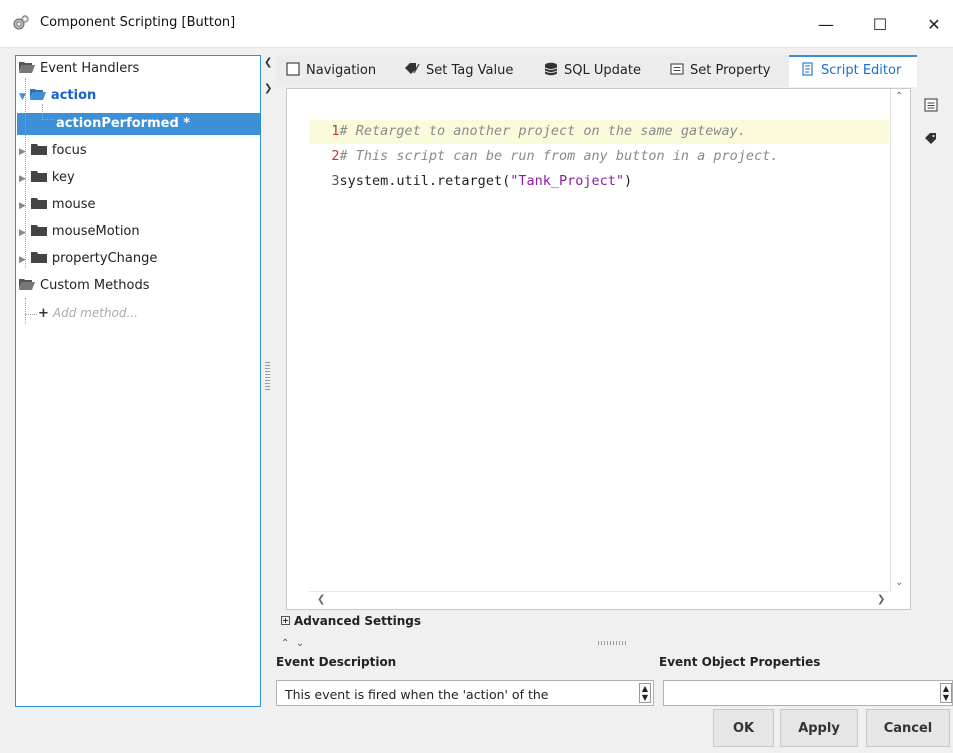 Image resolution: width=953 pixels, height=753 pixels. I want to click on script-icon, so click(807, 69).